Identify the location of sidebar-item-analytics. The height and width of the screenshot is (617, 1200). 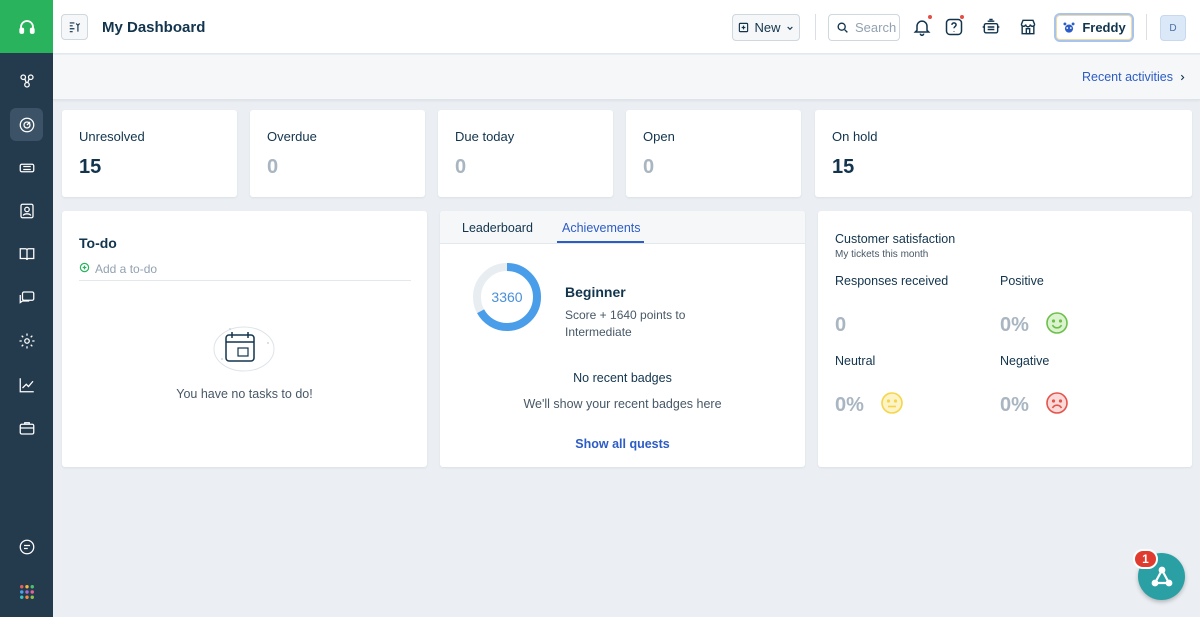
(26, 384).